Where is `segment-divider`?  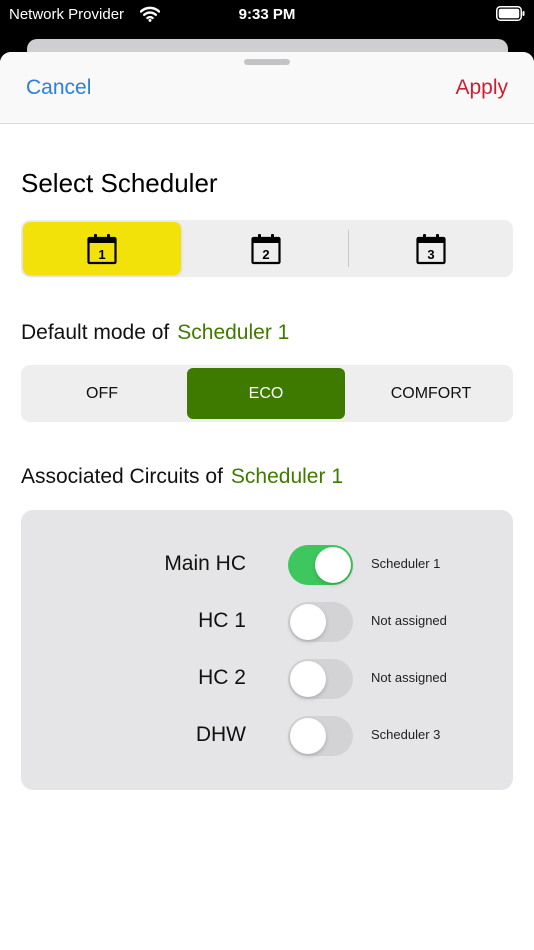
segment-divider is located at coordinates (348, 248).